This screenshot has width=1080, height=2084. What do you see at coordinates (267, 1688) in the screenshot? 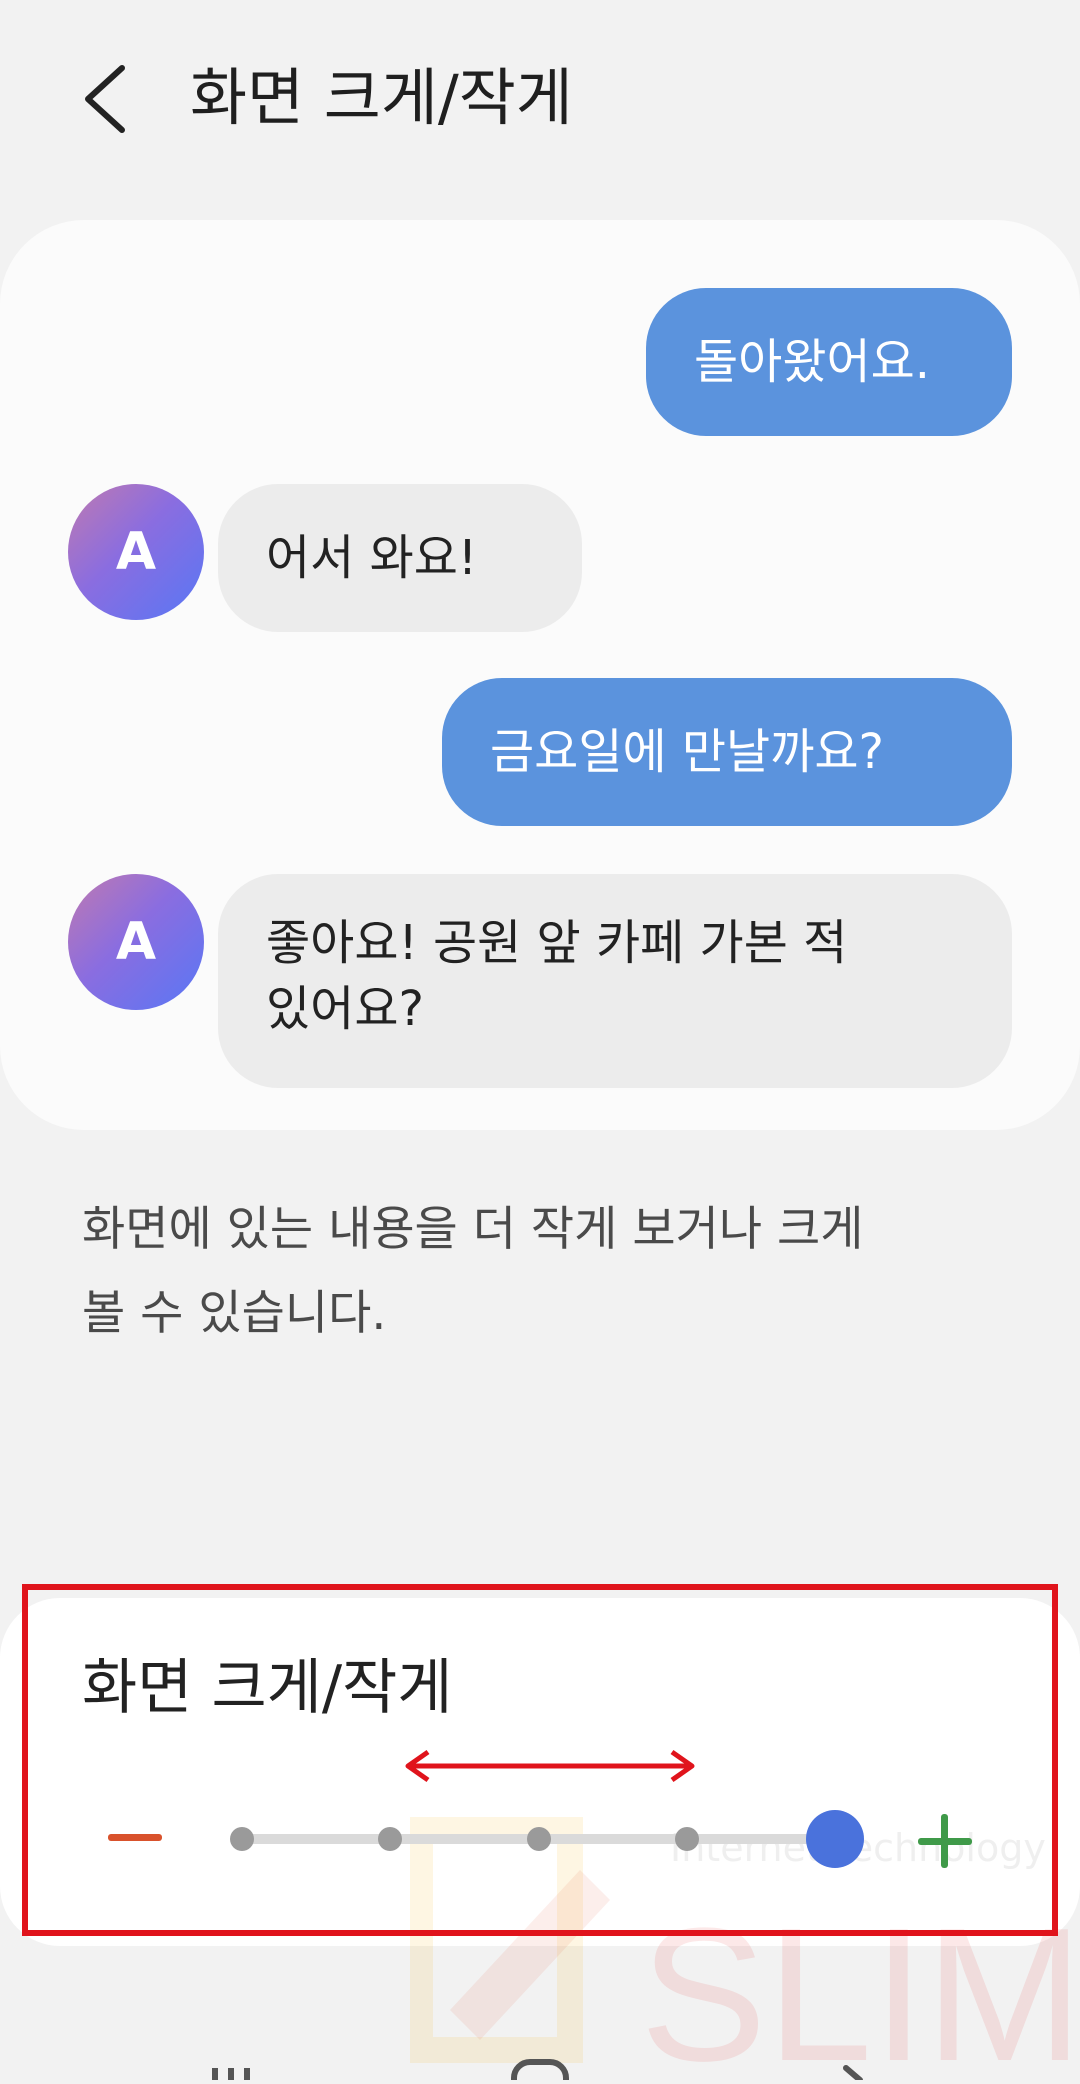
I see `panel-title: 화면 크게/작게` at bounding box center [267, 1688].